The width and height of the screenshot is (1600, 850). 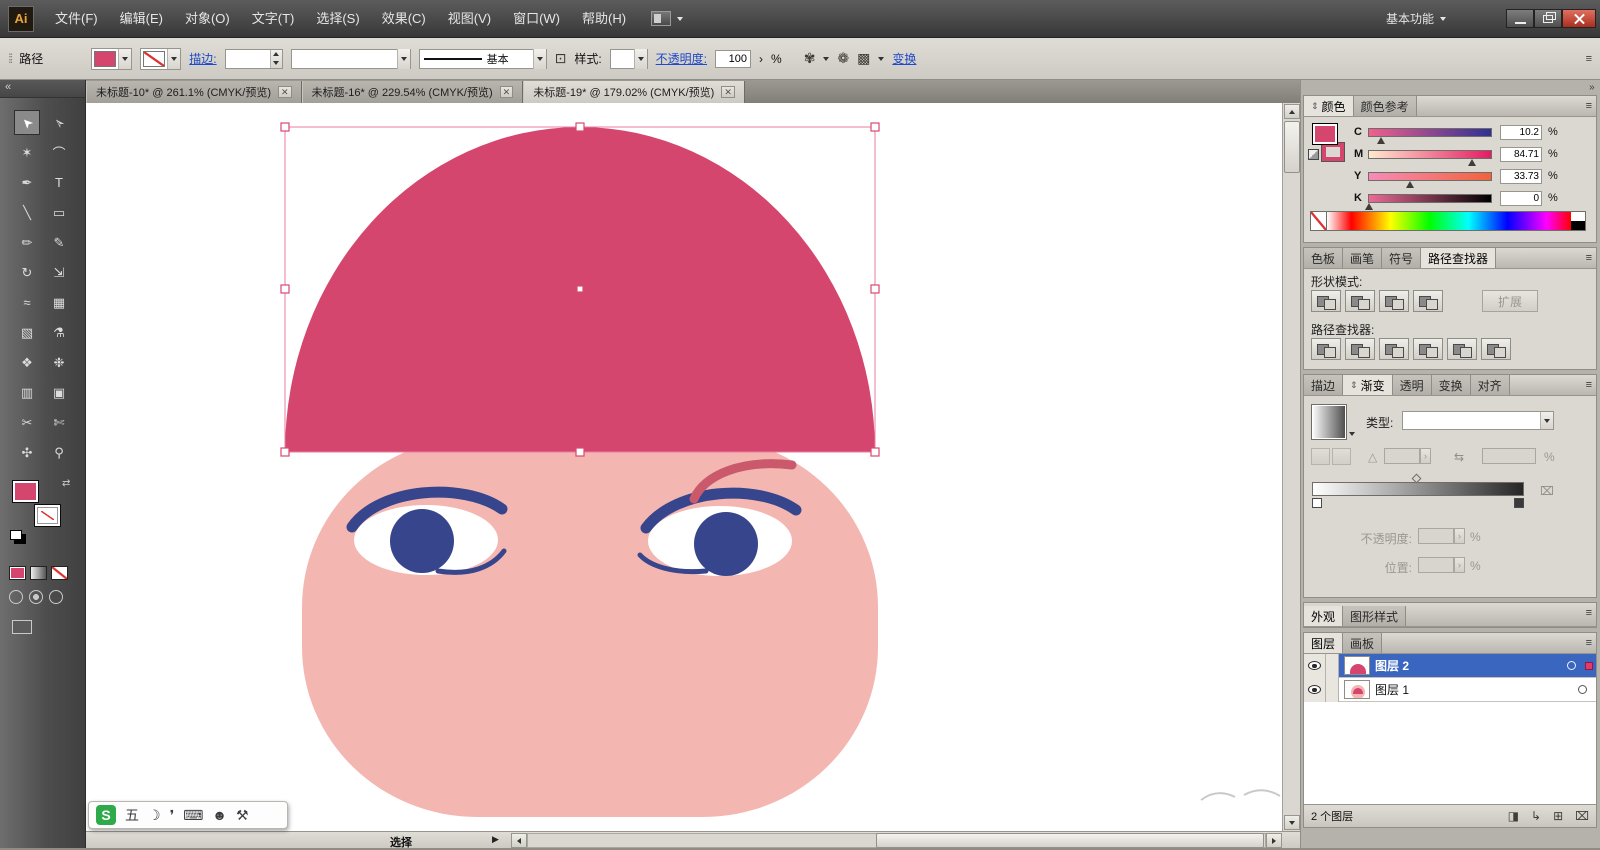 What do you see at coordinates (640, 58) in the screenshot?
I see `style-dropdown-icon` at bounding box center [640, 58].